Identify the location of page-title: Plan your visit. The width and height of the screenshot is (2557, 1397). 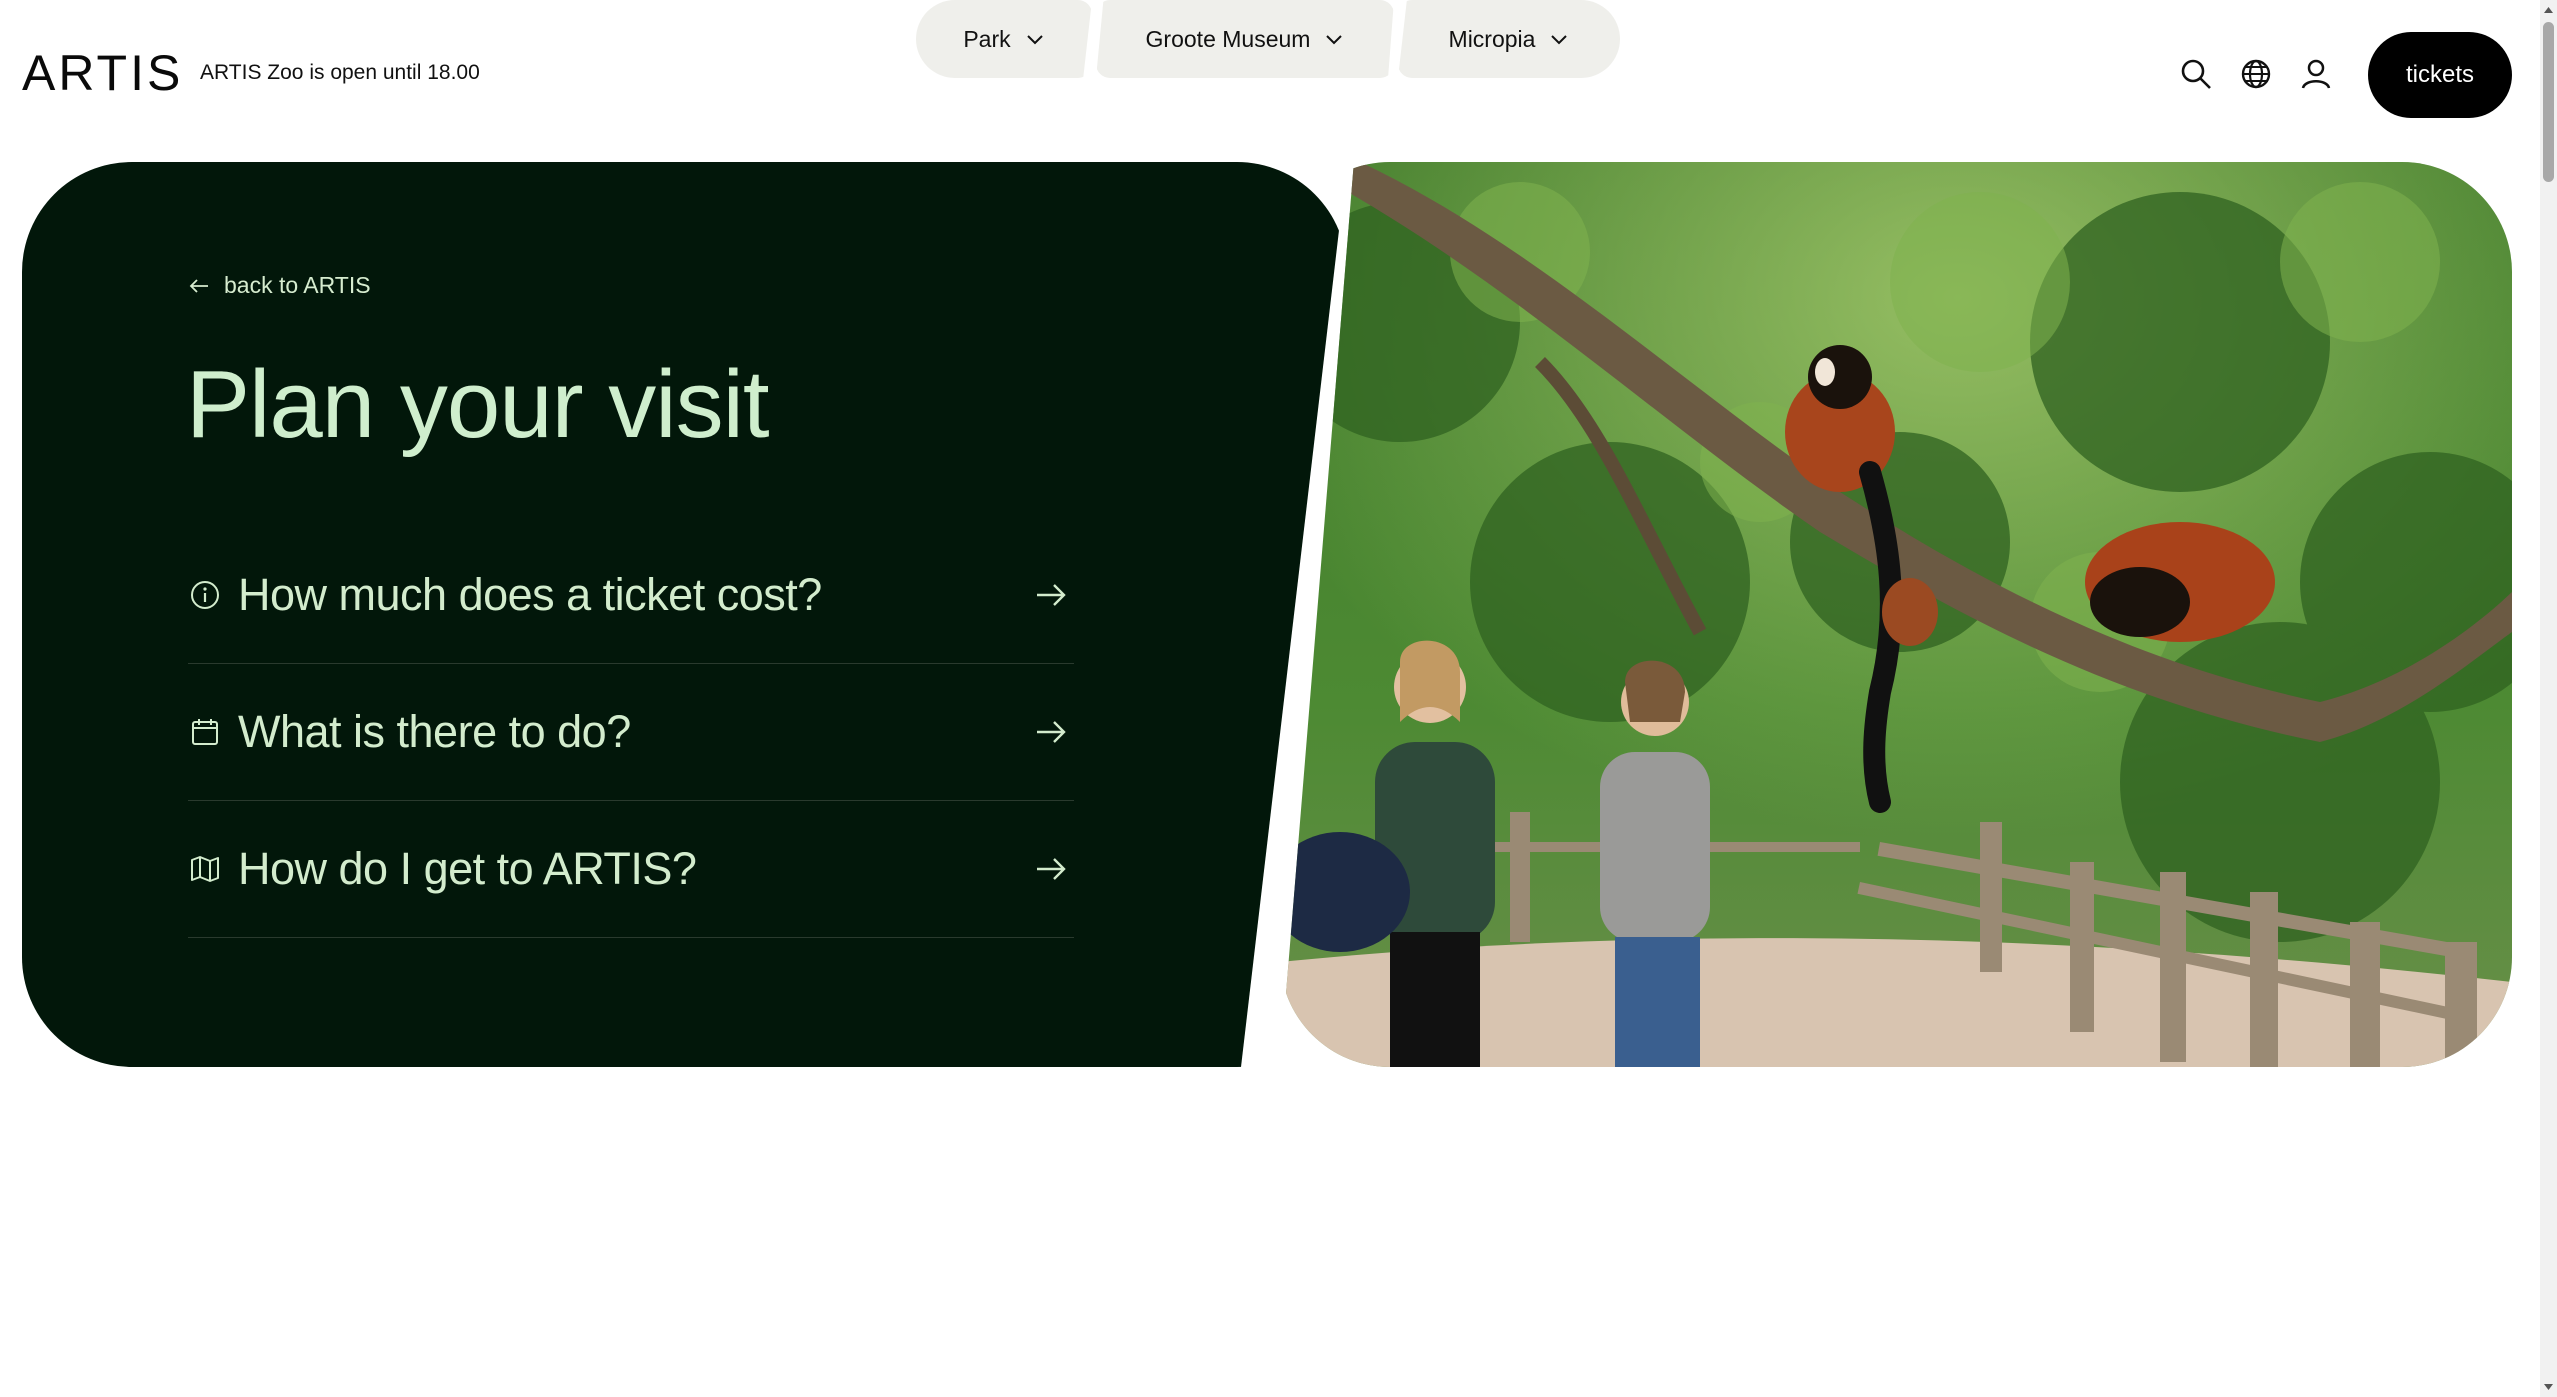
(478, 404).